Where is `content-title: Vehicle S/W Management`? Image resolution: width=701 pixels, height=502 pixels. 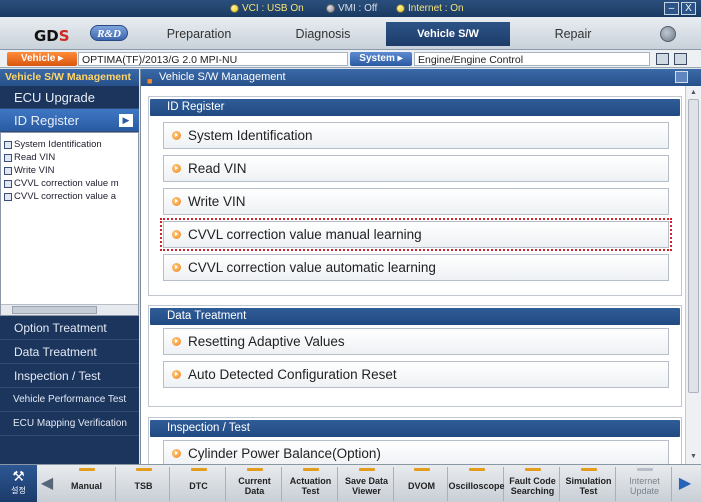
content-title: Vehicle S/W Management is located at coordinates (222, 77).